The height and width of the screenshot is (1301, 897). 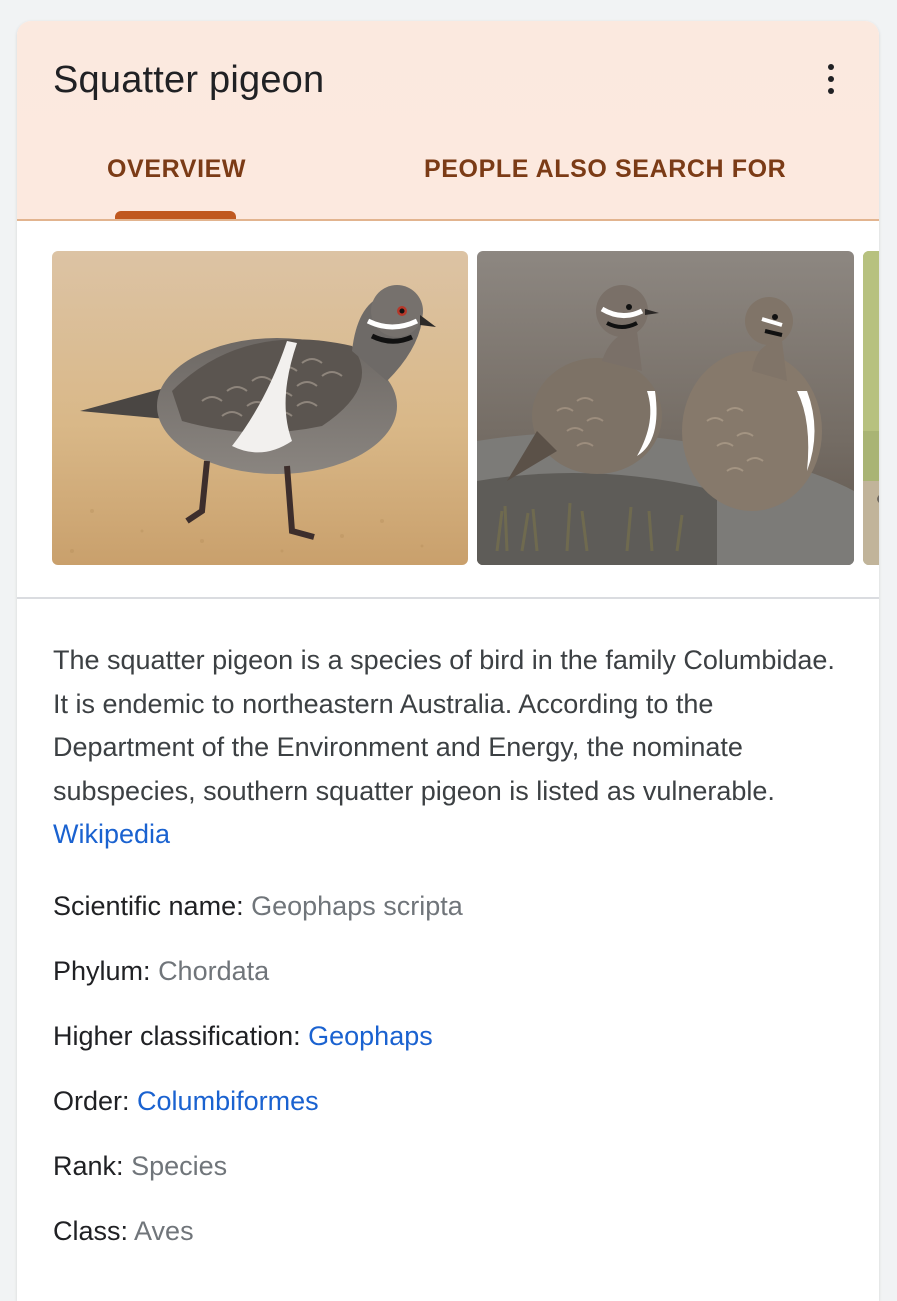 I want to click on fact-value: Aves, so click(x=164, y=1231).